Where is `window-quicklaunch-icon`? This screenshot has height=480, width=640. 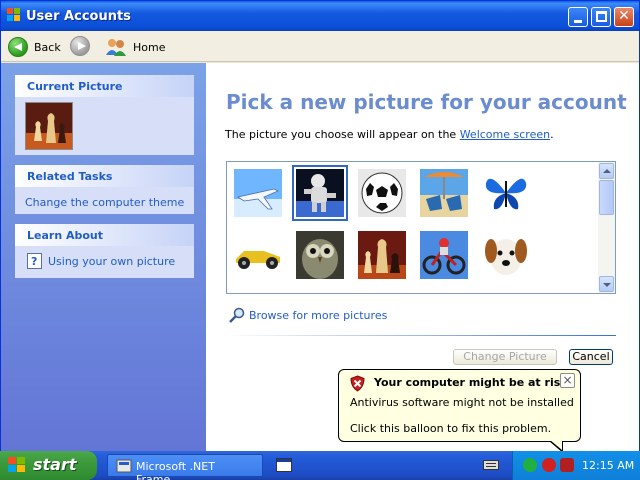 window-quicklaunch-icon is located at coordinates (284, 465).